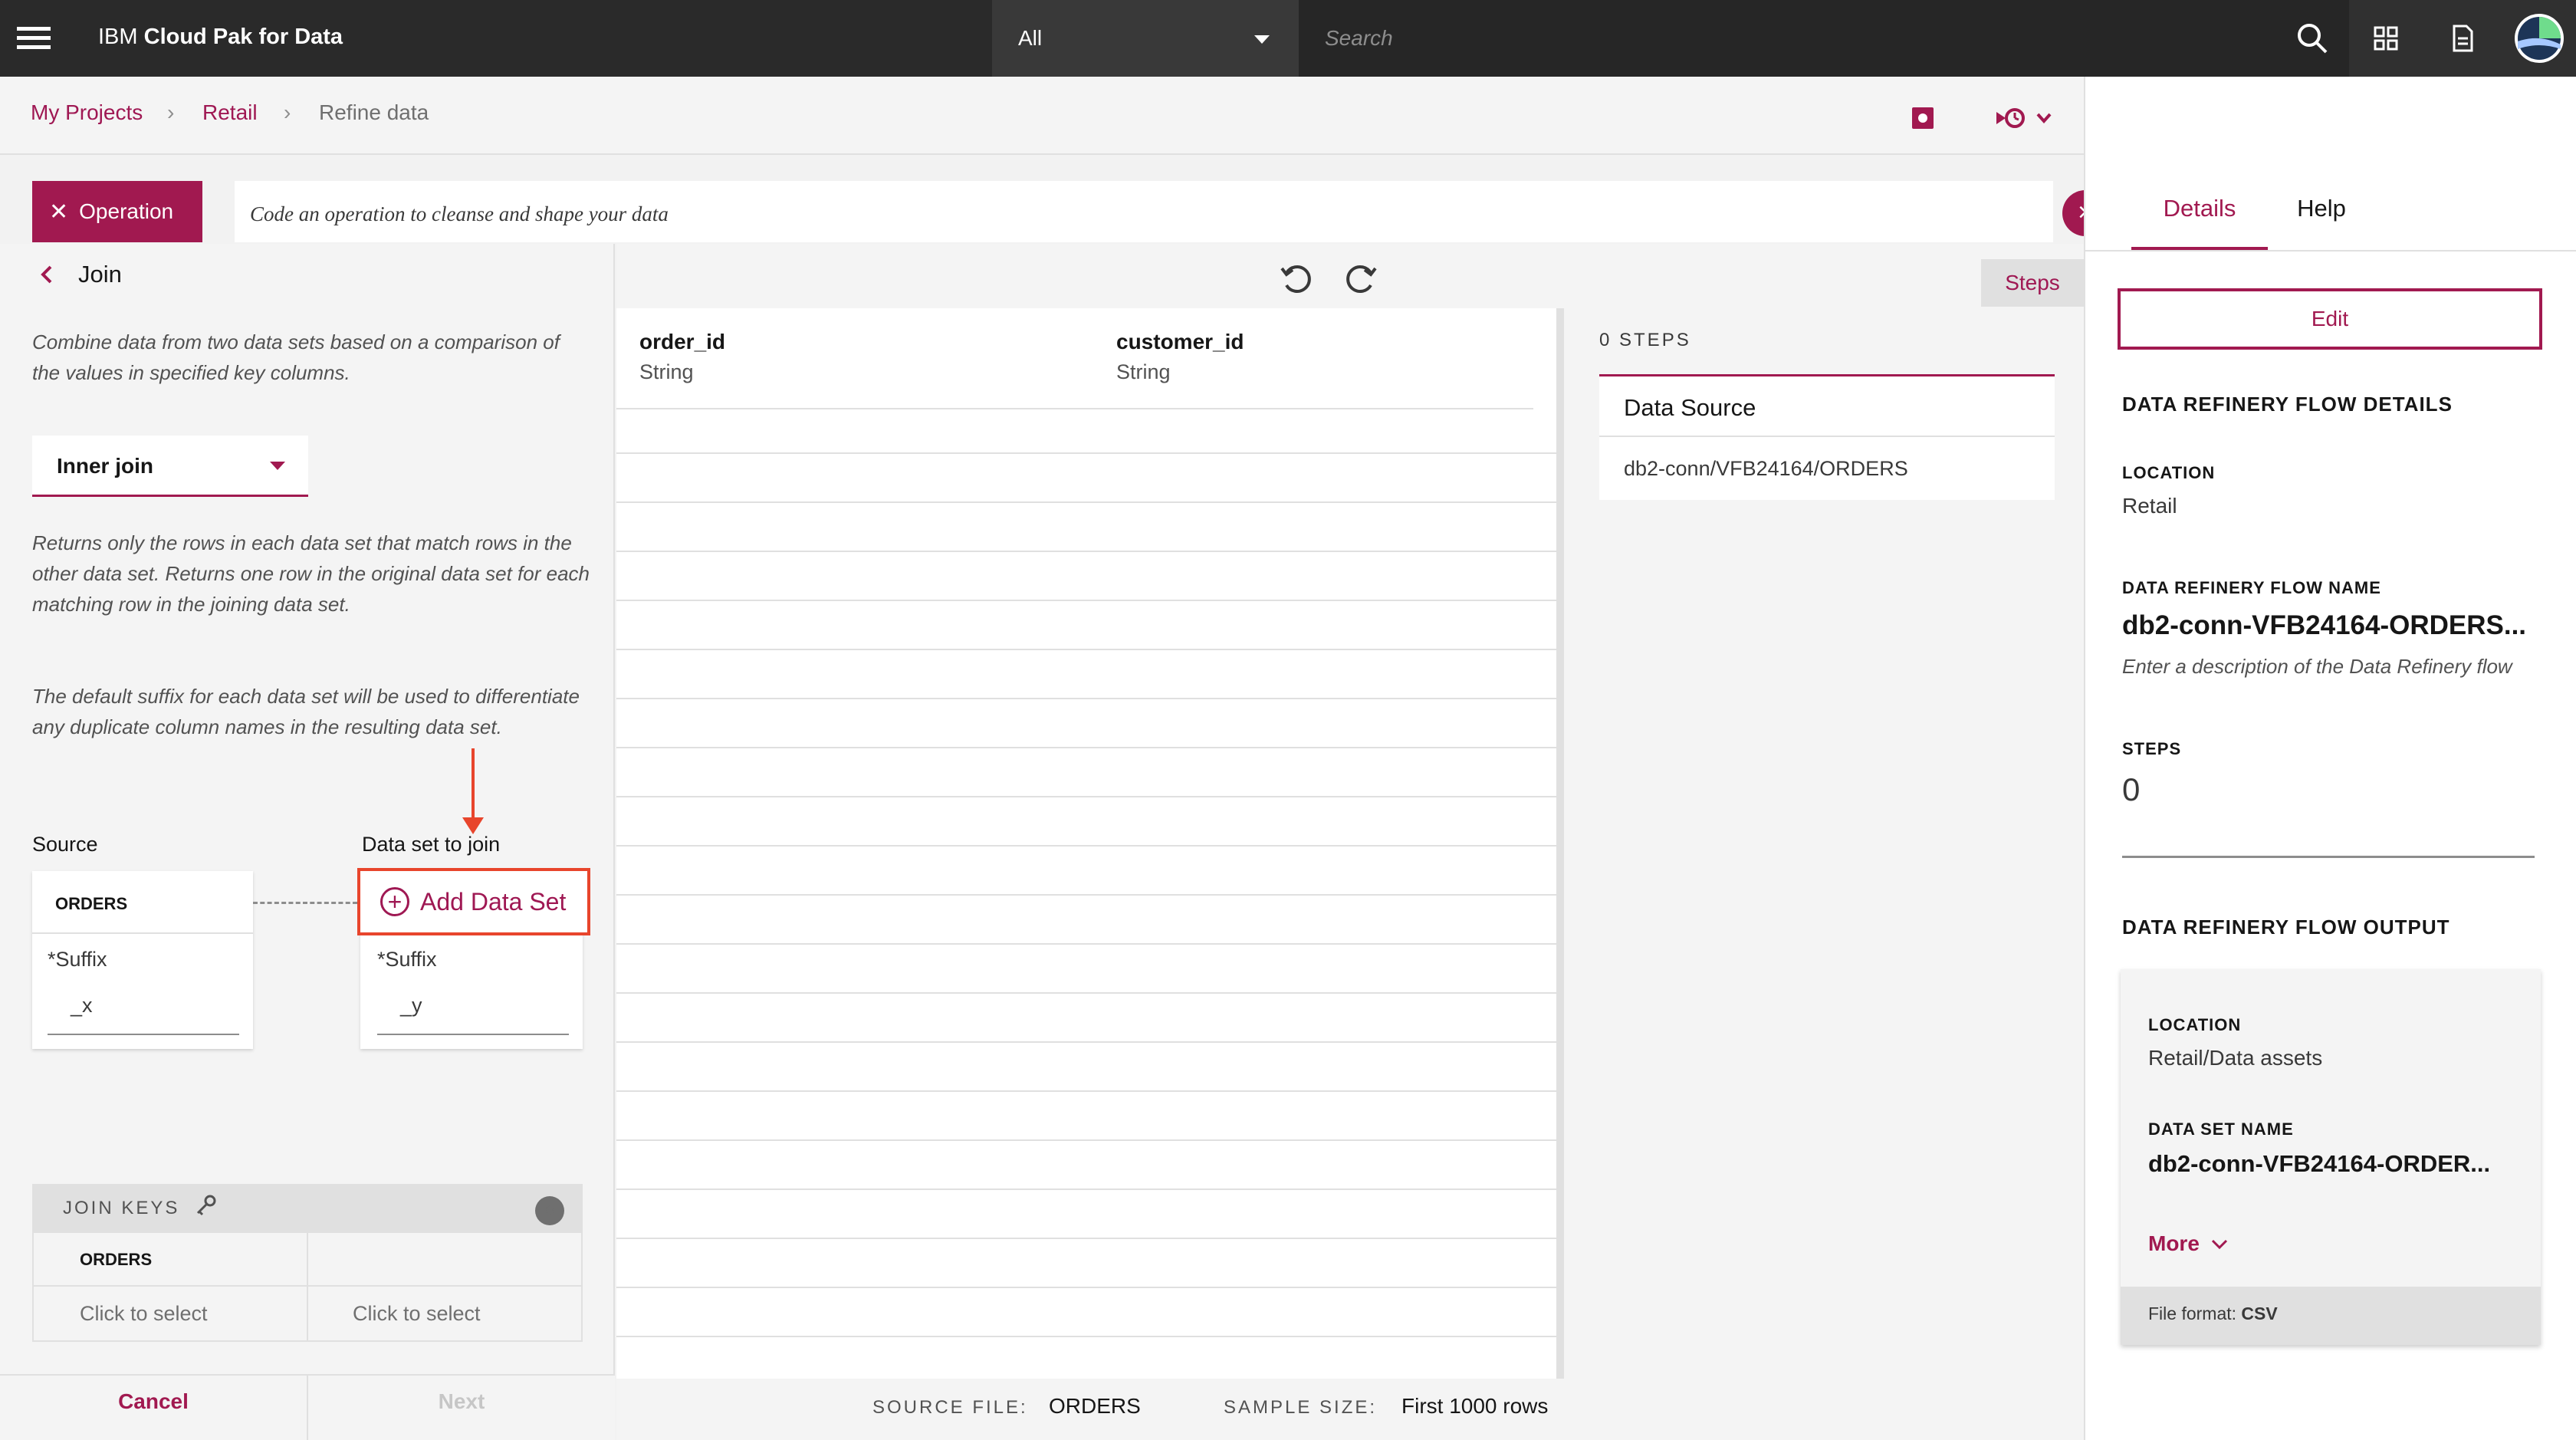 The image size is (2576, 1440). What do you see at coordinates (2260, 1313) in the screenshot?
I see `file-format-value: CSV` at bounding box center [2260, 1313].